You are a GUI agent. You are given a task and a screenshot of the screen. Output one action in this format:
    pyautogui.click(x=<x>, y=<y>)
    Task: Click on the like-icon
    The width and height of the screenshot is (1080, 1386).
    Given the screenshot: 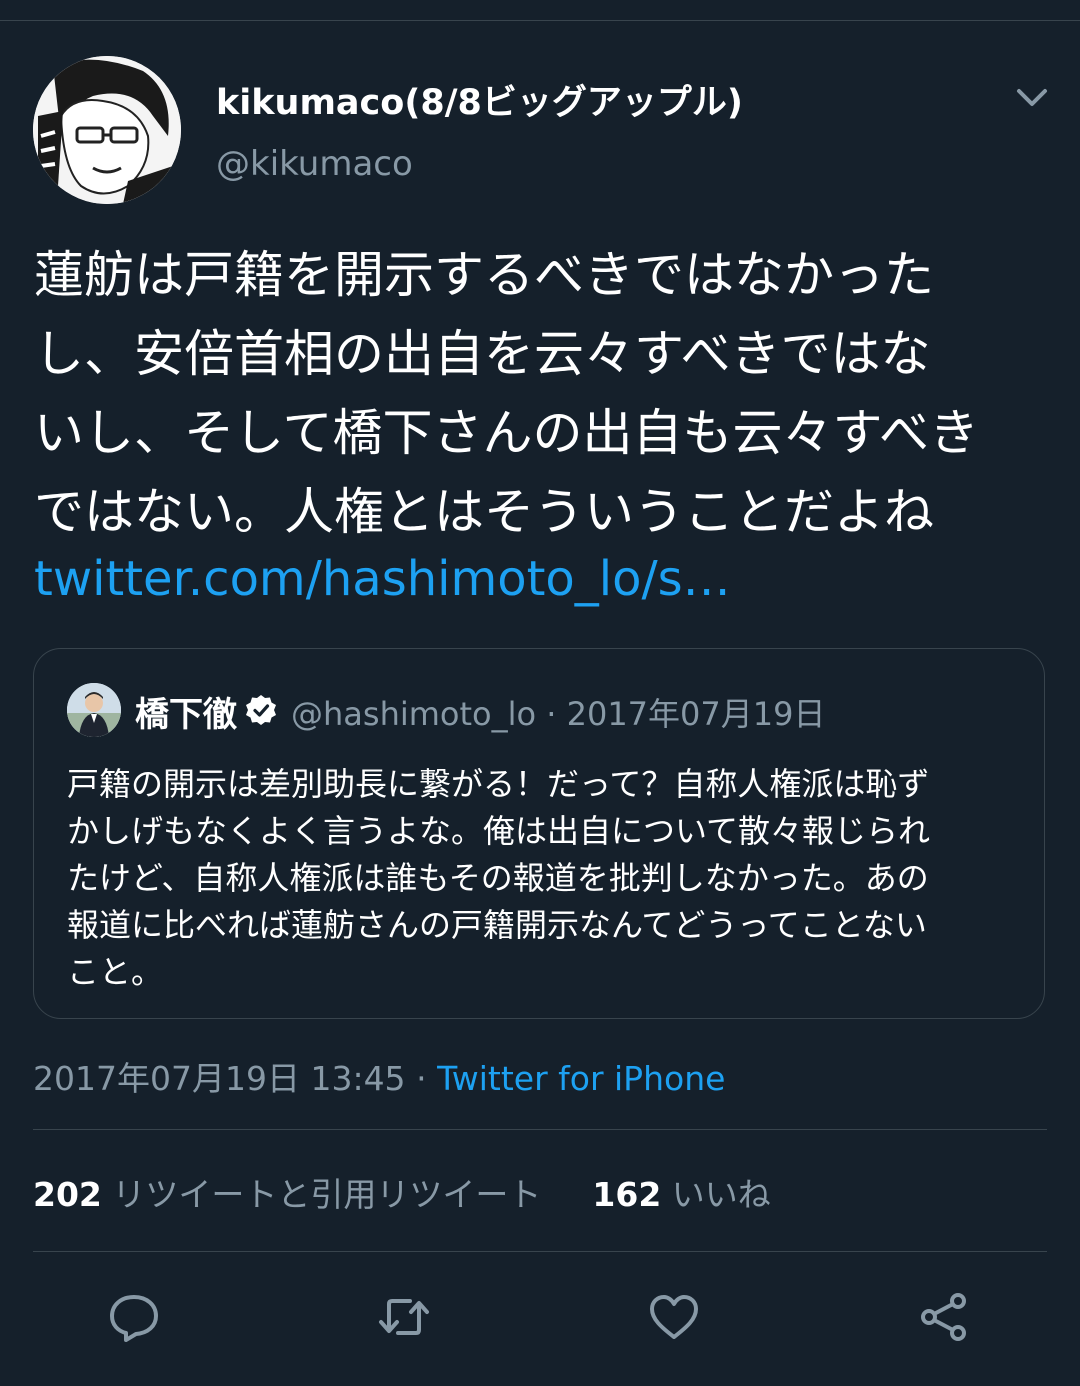 What is the action you would take?
    pyautogui.click(x=674, y=1317)
    